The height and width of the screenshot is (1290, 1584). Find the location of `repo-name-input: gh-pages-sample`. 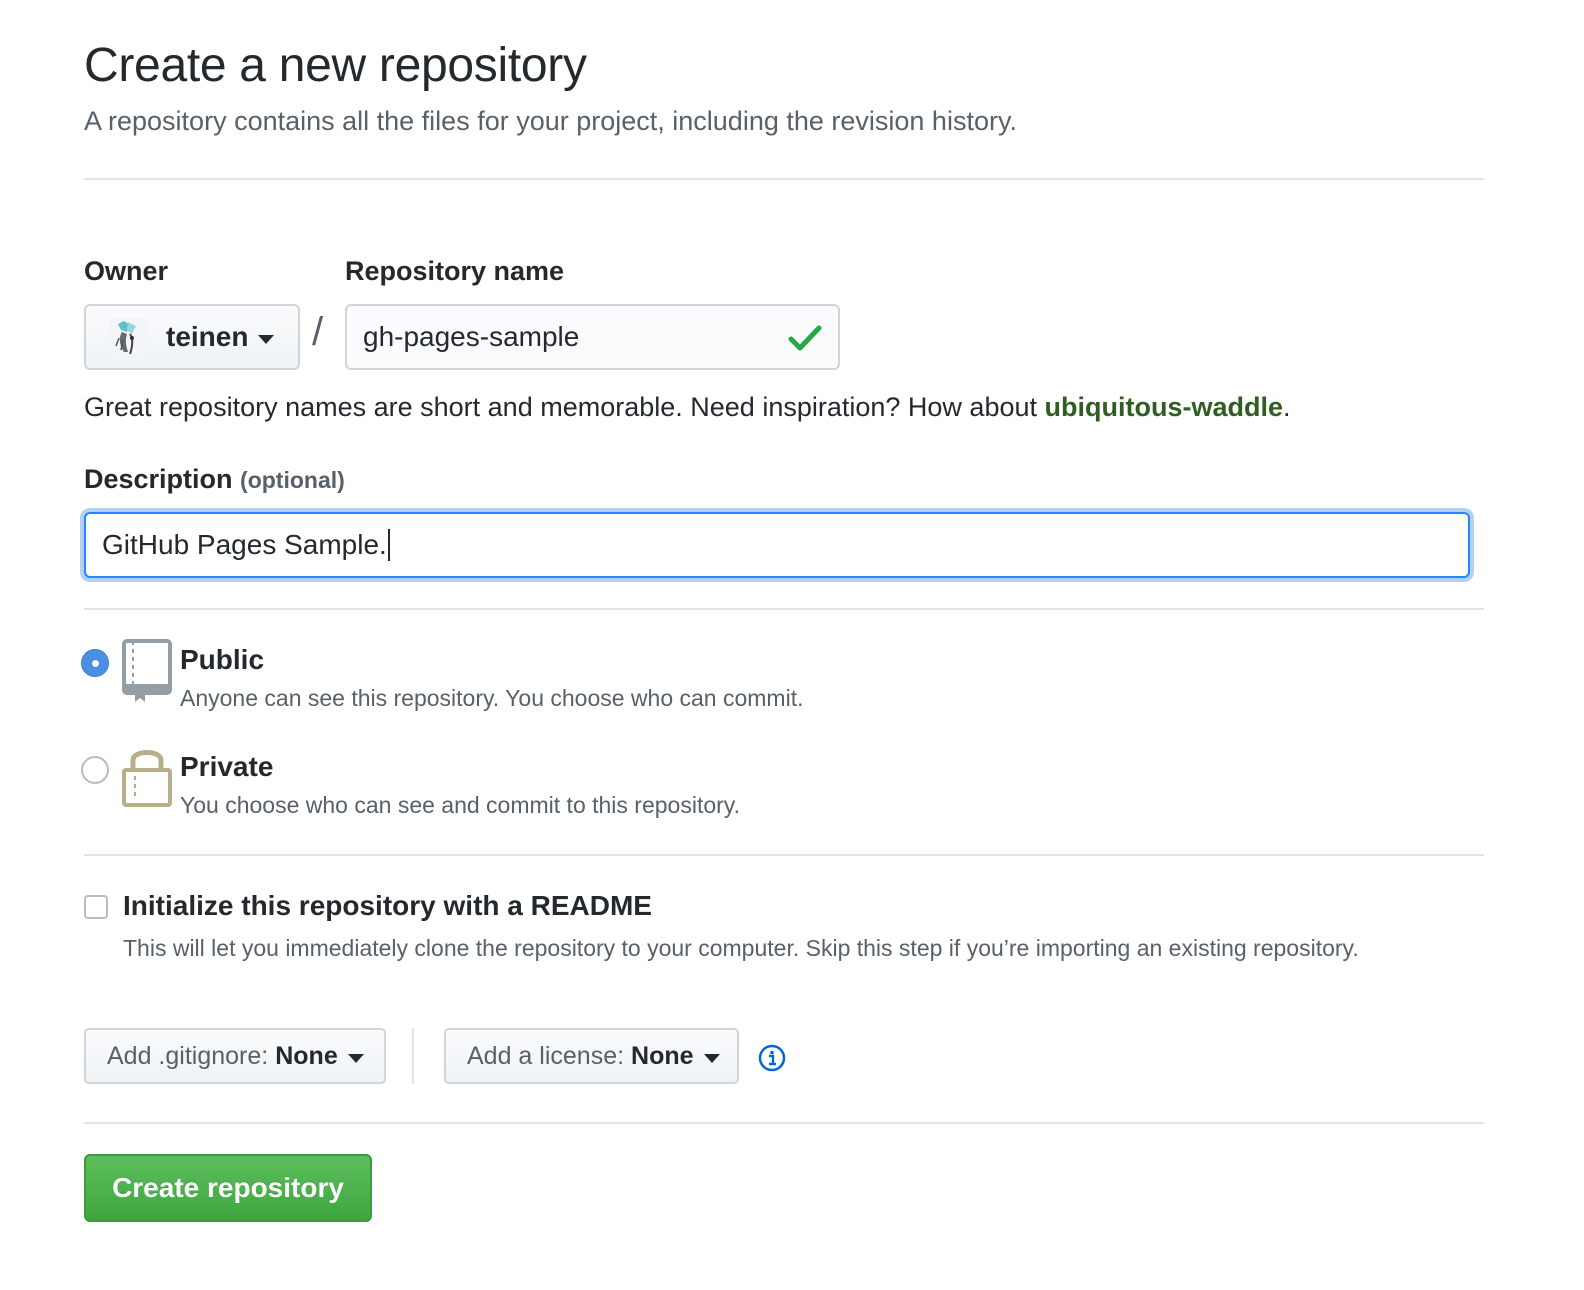

repo-name-input: gh-pages-sample is located at coordinates (592, 337).